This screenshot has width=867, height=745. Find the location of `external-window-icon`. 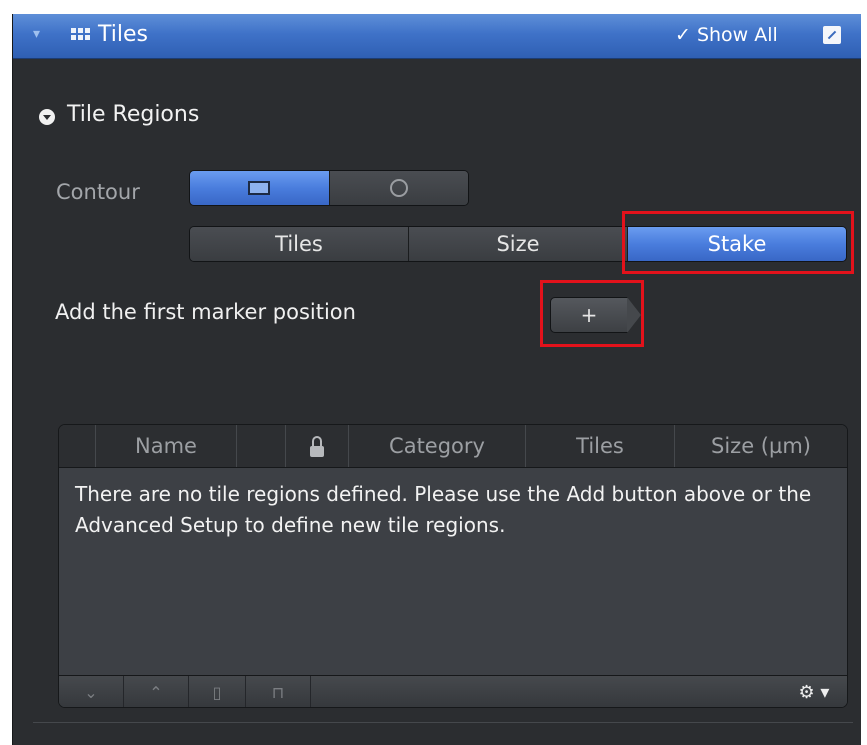

external-window-icon is located at coordinates (832, 35).